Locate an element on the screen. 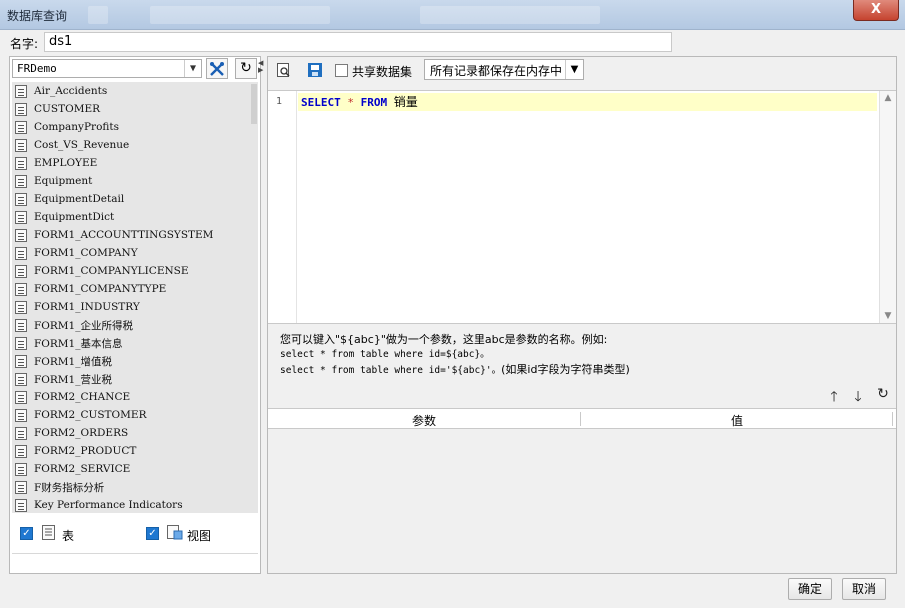  hint-line-3-code: select * from table where id='${abc}'。 is located at coordinates (391, 370).